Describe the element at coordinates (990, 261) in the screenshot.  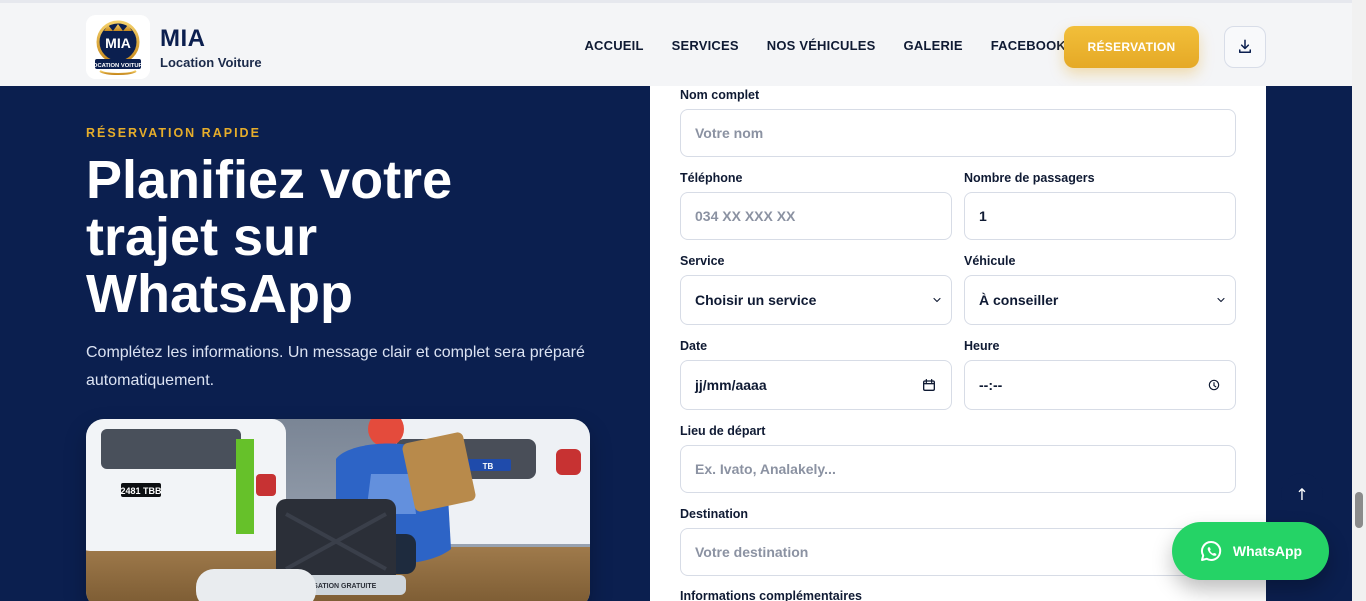
I see `label-vehicle: Véhicule` at that location.